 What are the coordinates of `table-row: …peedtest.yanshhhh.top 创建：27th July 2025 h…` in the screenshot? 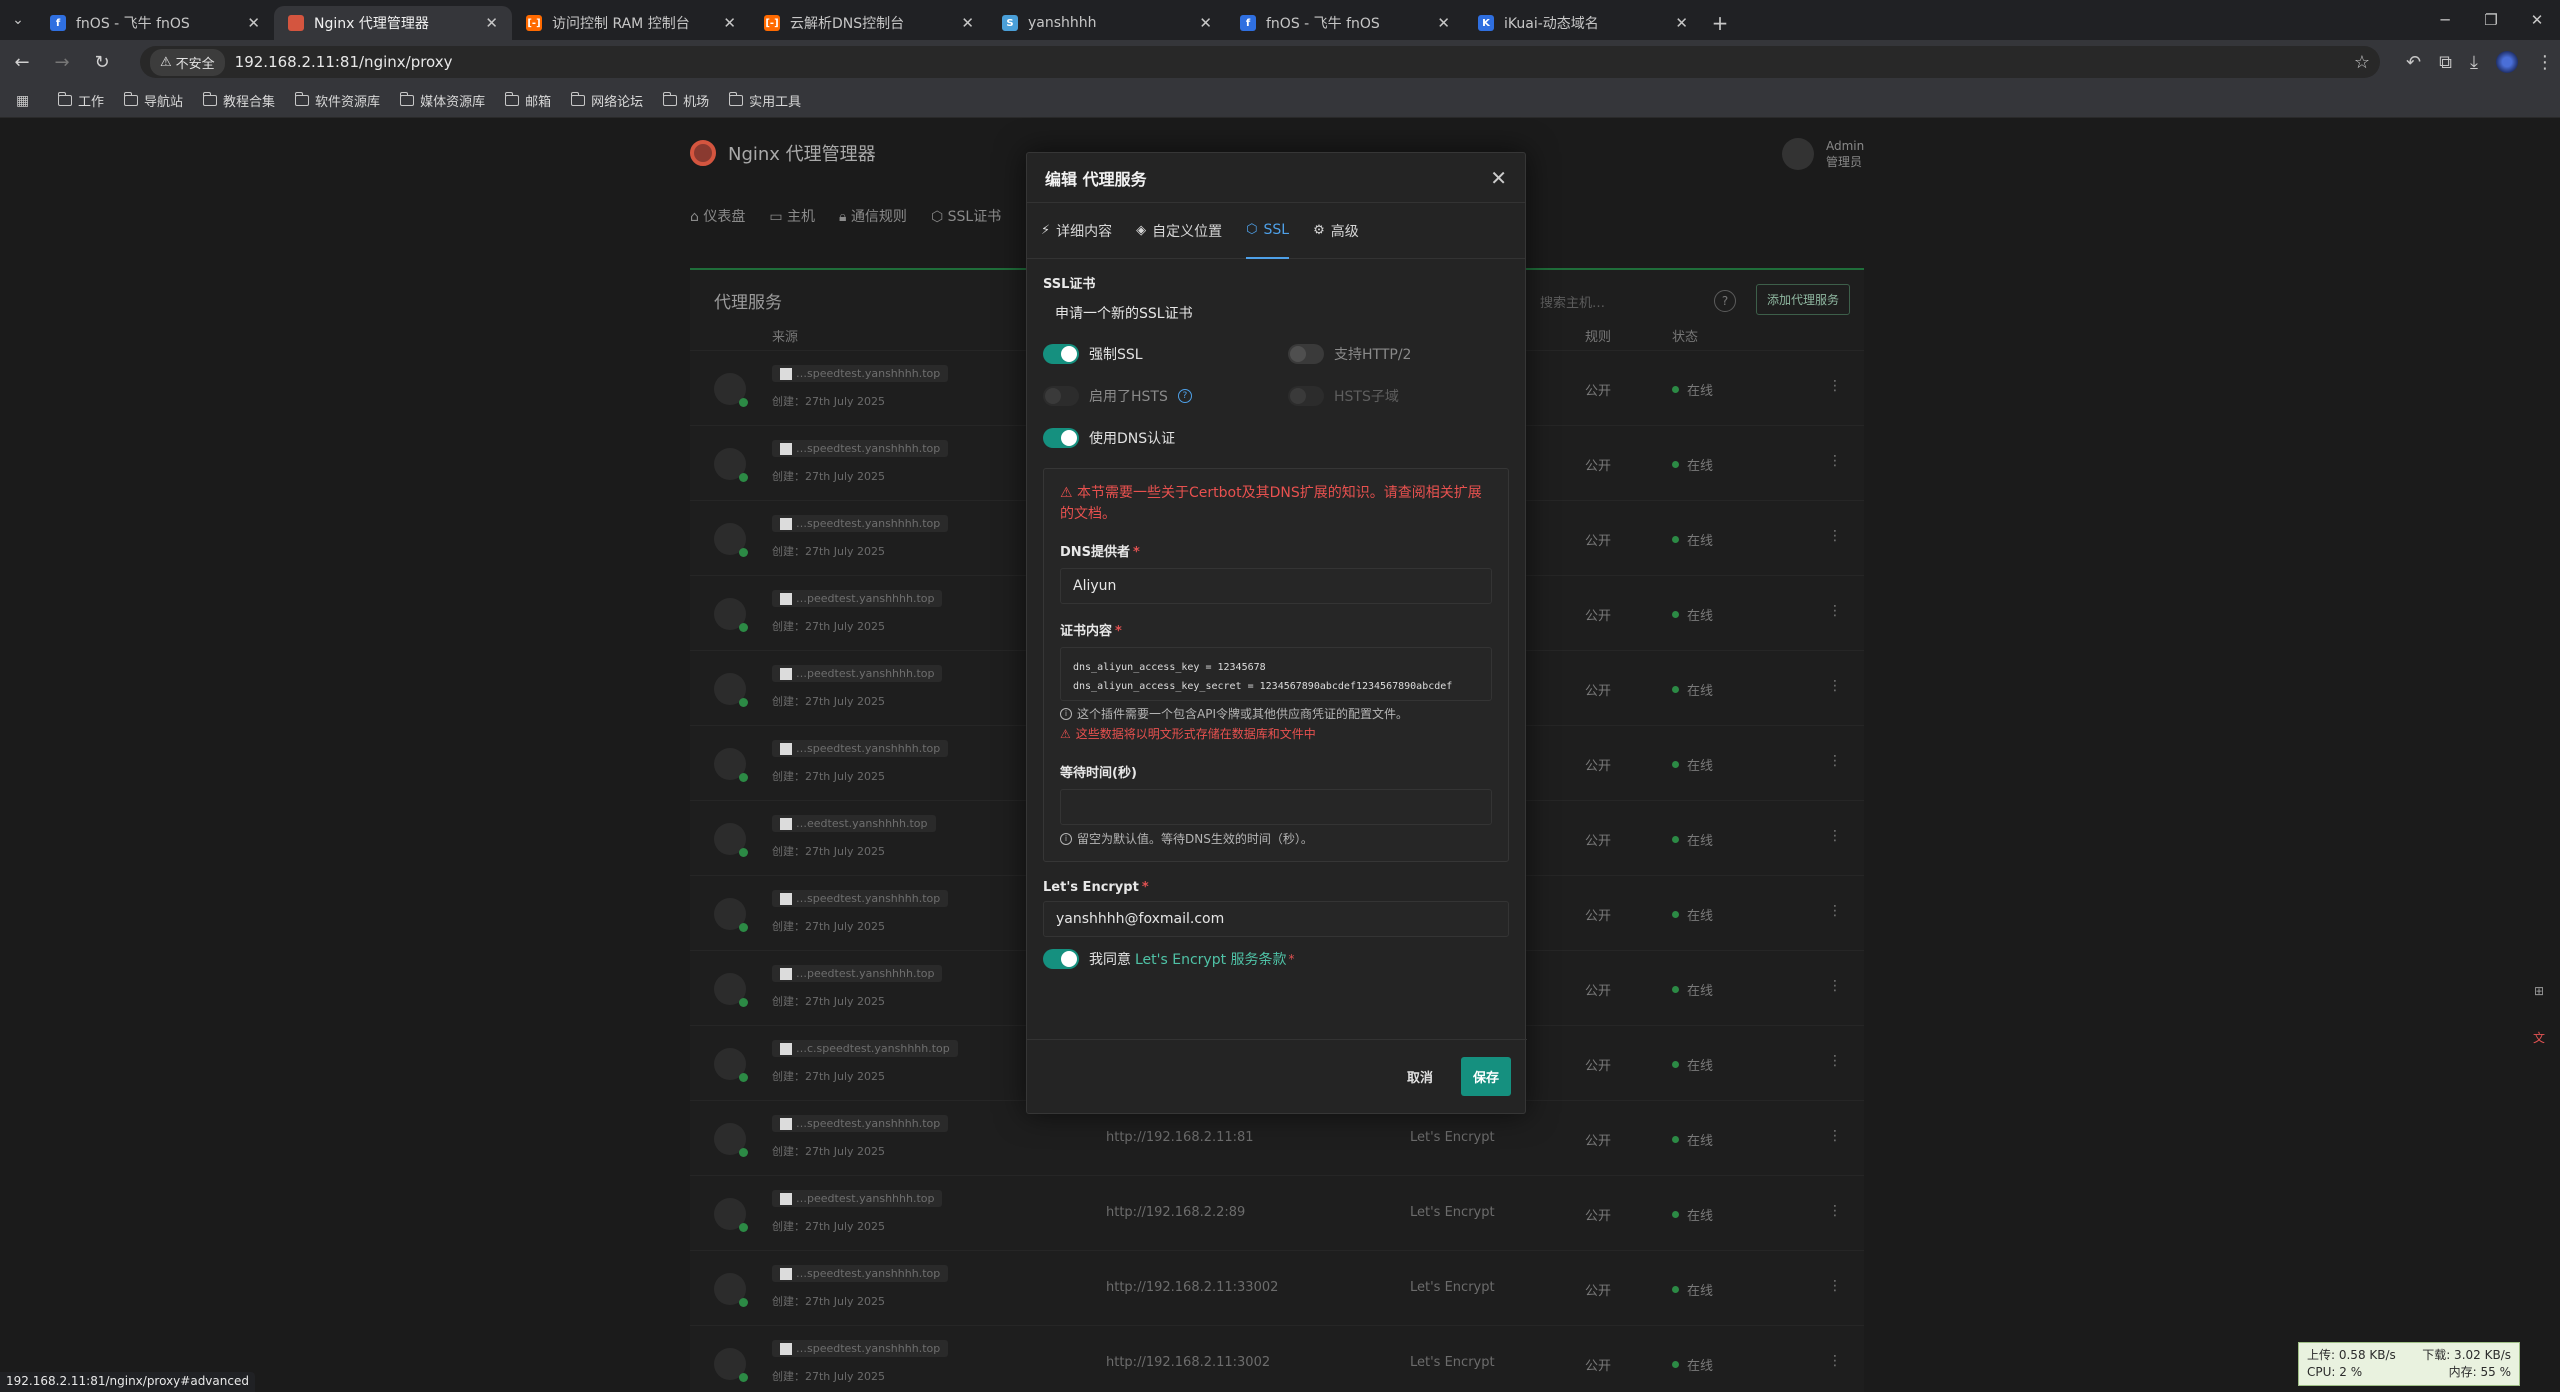 It's located at (1277, 1212).